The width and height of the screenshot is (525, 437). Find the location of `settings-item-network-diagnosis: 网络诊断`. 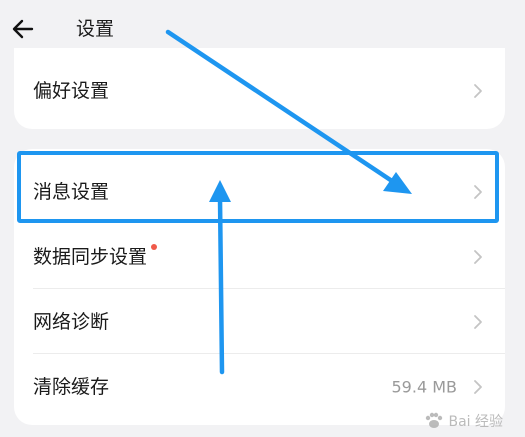

settings-item-network-diagnosis: 网络诊断 is located at coordinates (259, 321).